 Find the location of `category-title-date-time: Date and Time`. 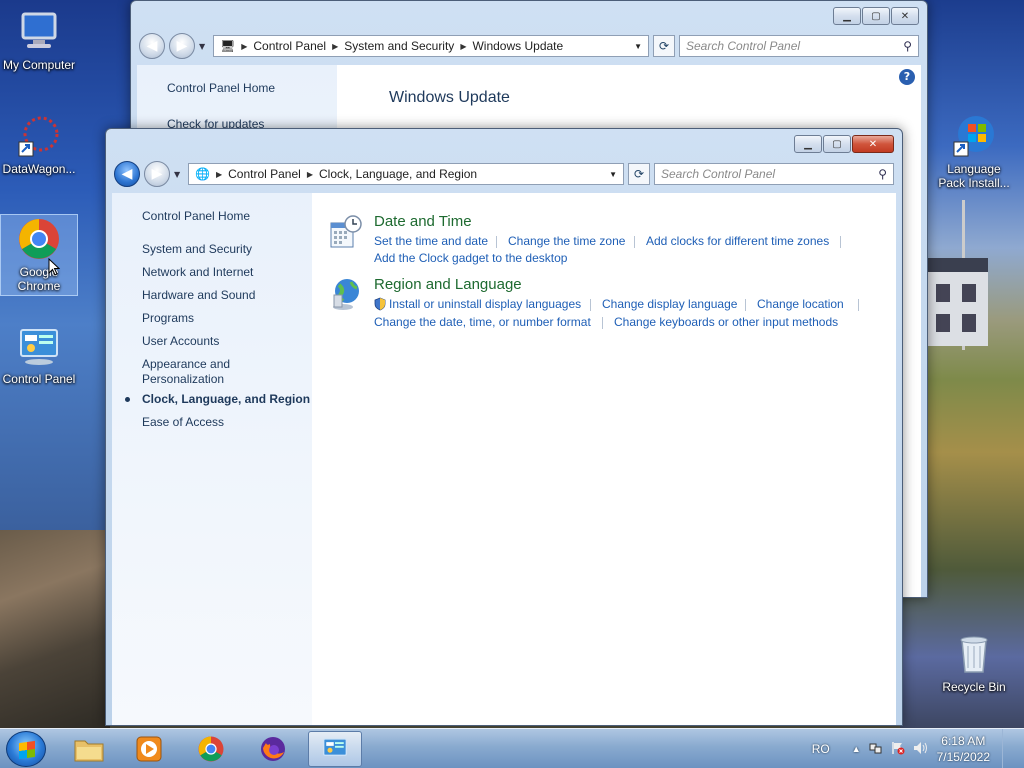

category-title-date-time: Date and Time is located at coordinates (423, 221).